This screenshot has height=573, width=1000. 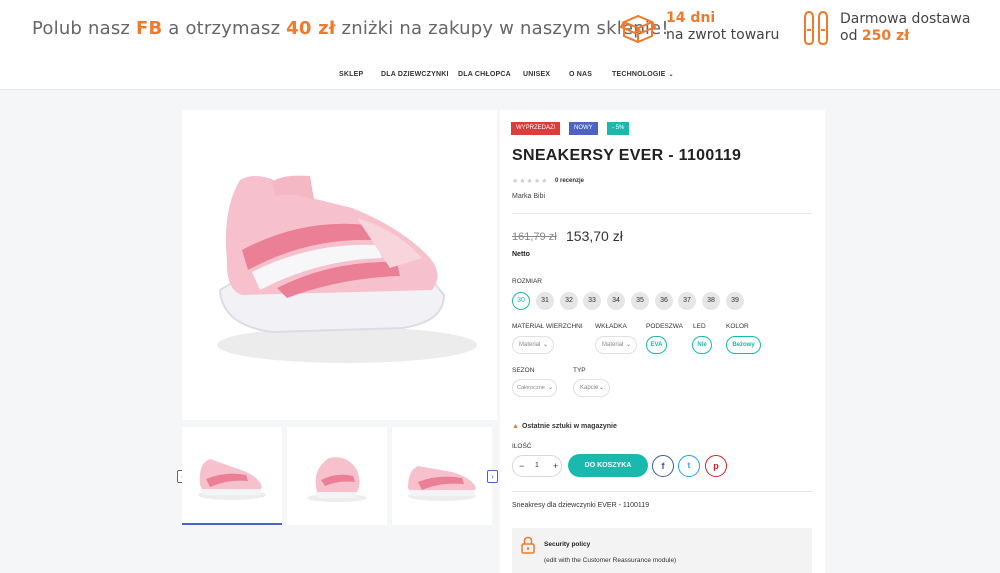 What do you see at coordinates (580, 74) in the screenshot?
I see `nav-item-about: O NAS` at bounding box center [580, 74].